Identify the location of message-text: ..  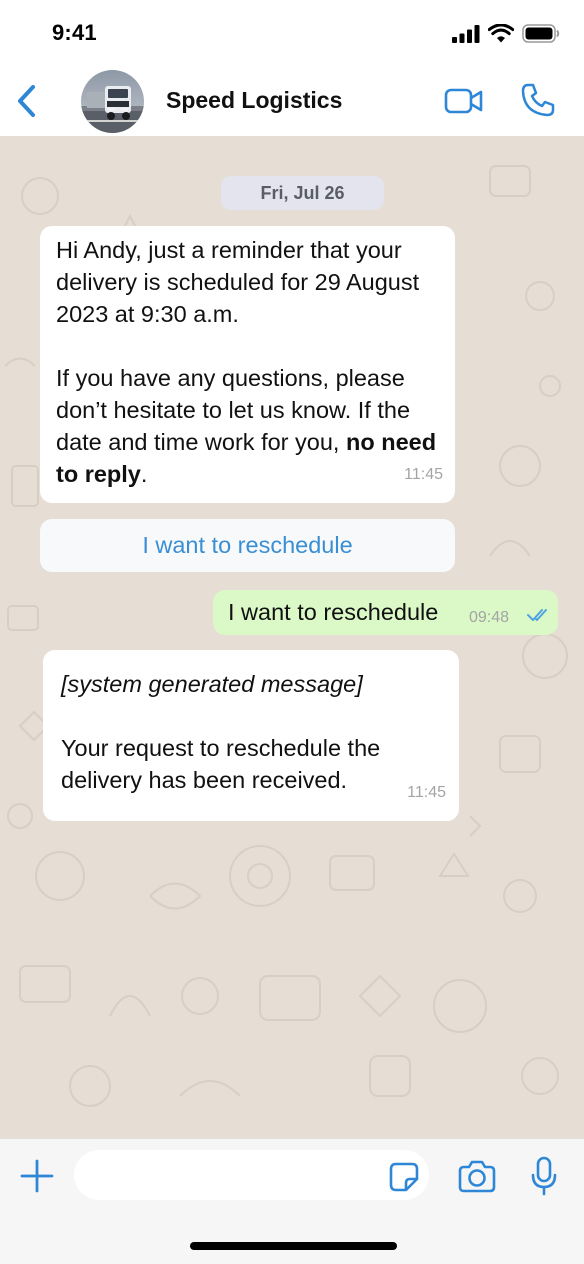
(144, 474).